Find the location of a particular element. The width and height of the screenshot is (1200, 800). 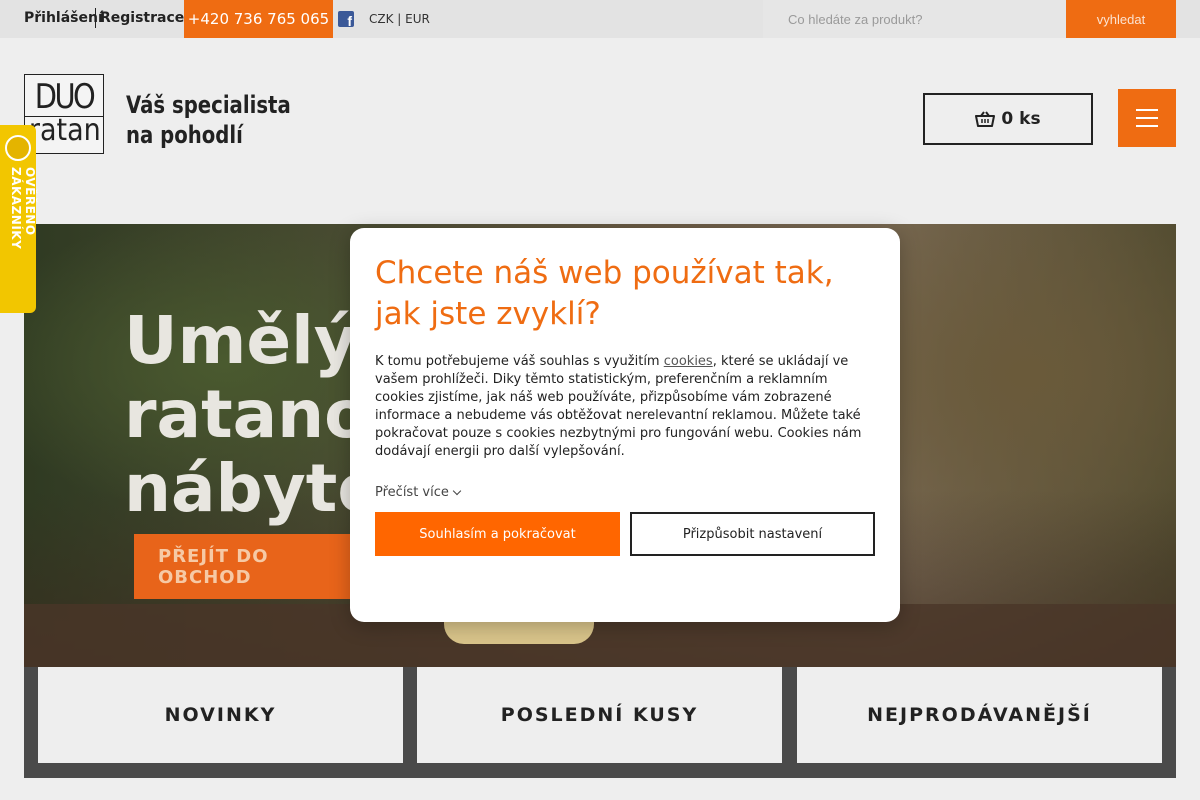

phone-number: +420 736 765 065 is located at coordinates (258, 19).